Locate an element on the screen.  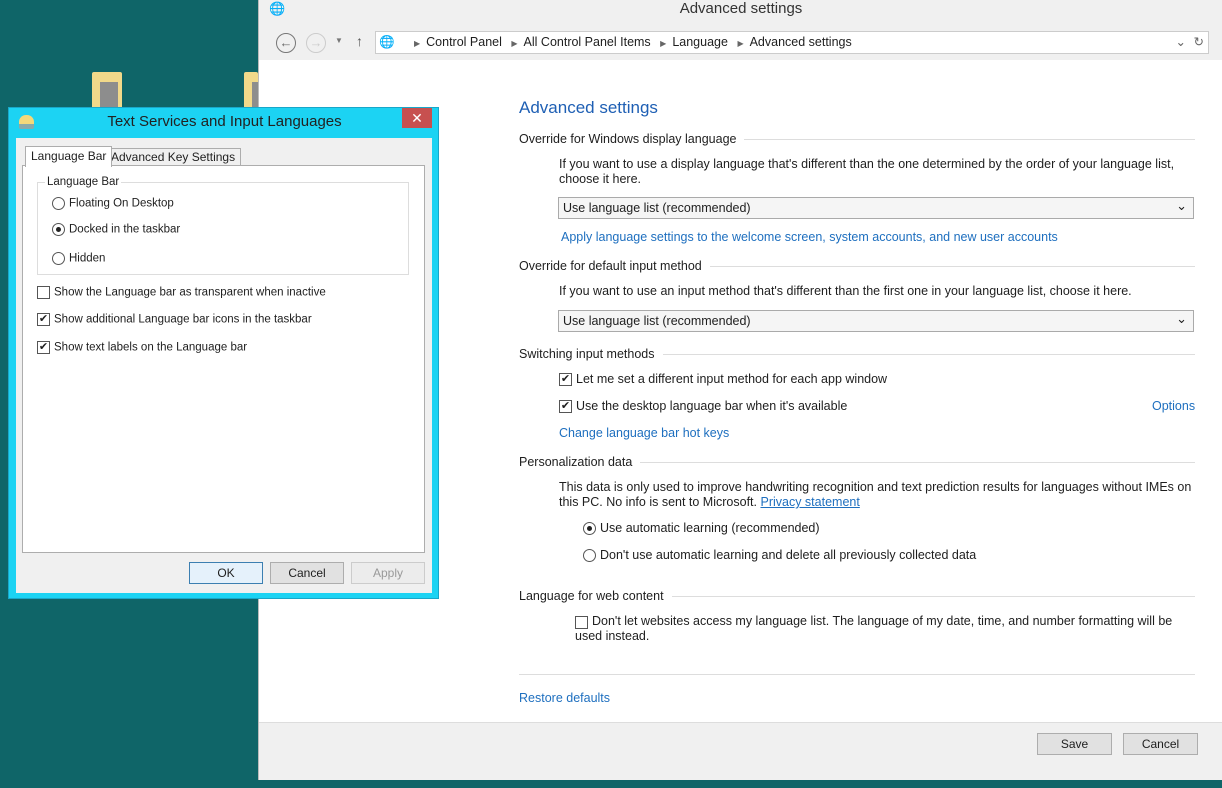
radio-floating: Floating On Desktop is located at coordinates (113, 203).